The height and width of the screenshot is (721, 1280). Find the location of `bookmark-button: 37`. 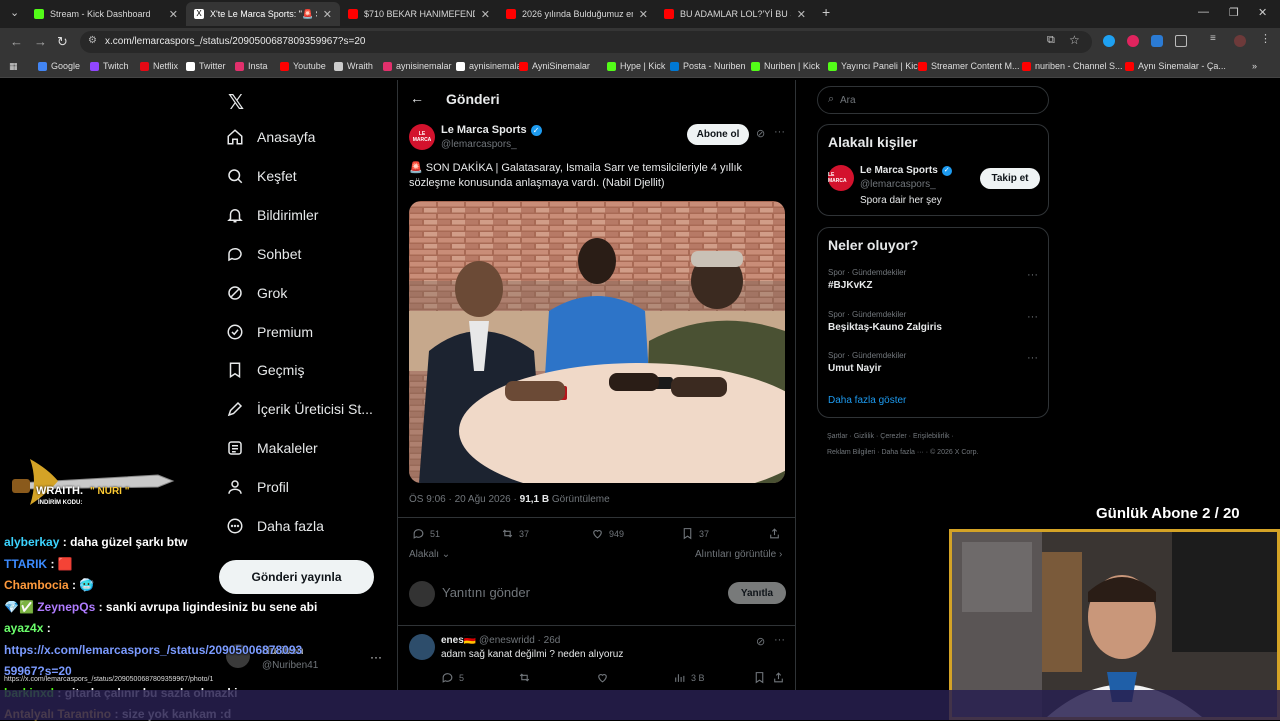

bookmark-button: 37 is located at coordinates (695, 533).